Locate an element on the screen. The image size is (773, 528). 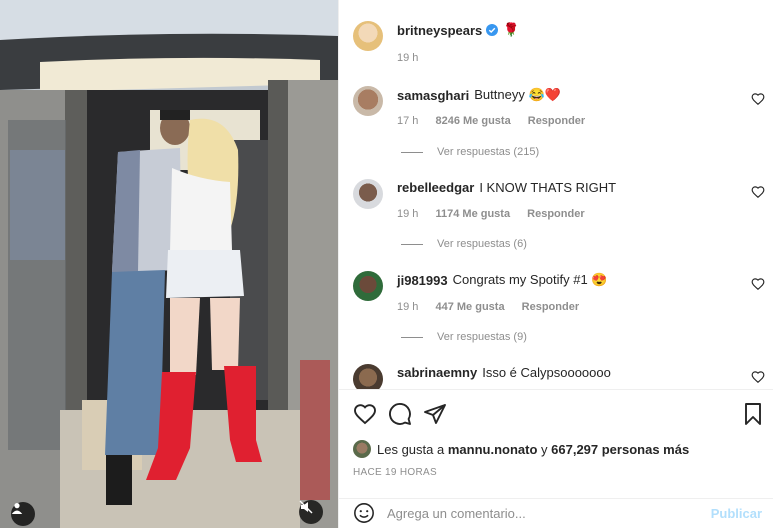
comment-meta: 19 h 447 Me gusta Responder is located at coordinates (488, 307).